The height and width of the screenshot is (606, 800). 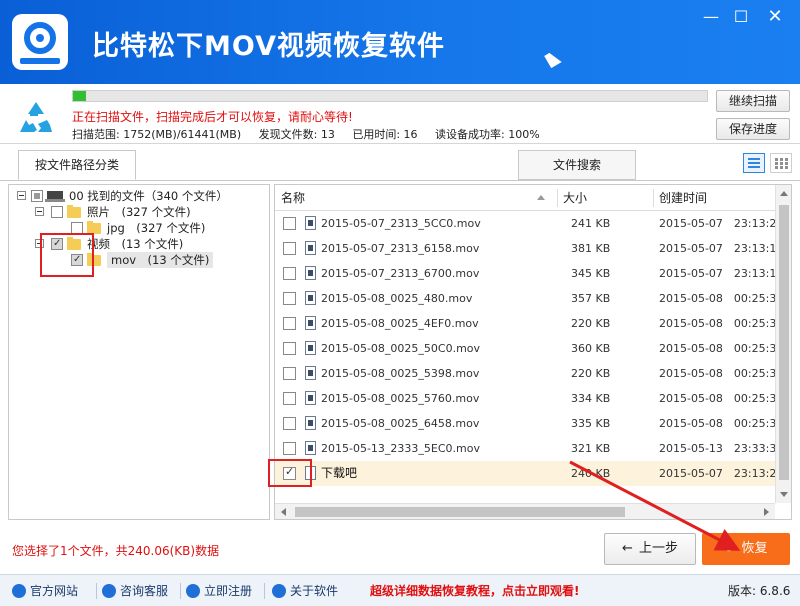 What do you see at coordinates (784, 193) in the screenshot?
I see `scroll-up-icon` at bounding box center [784, 193].